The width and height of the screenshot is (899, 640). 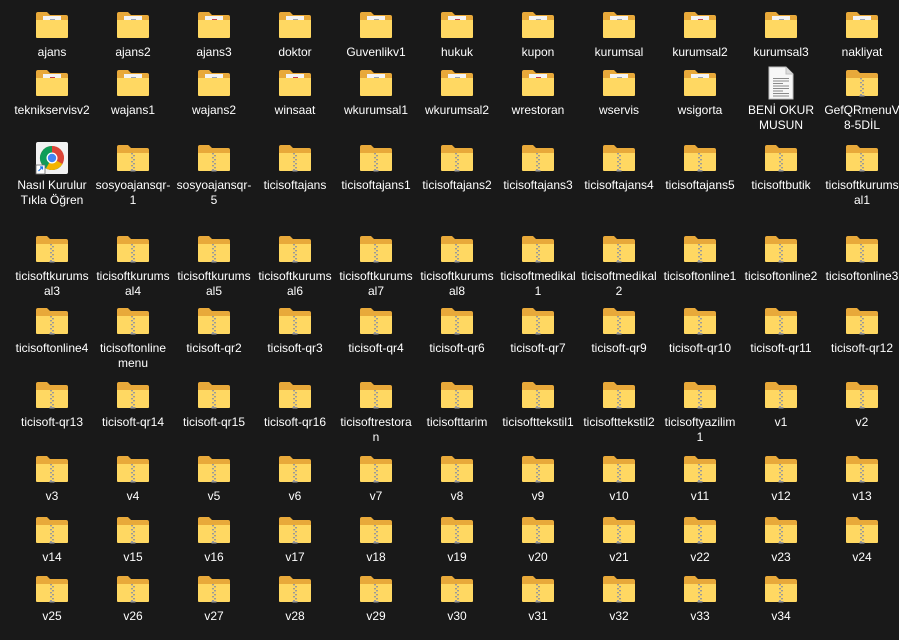 What do you see at coordinates (781, 539) in the screenshot?
I see `desktop-item-v23: v23` at bounding box center [781, 539].